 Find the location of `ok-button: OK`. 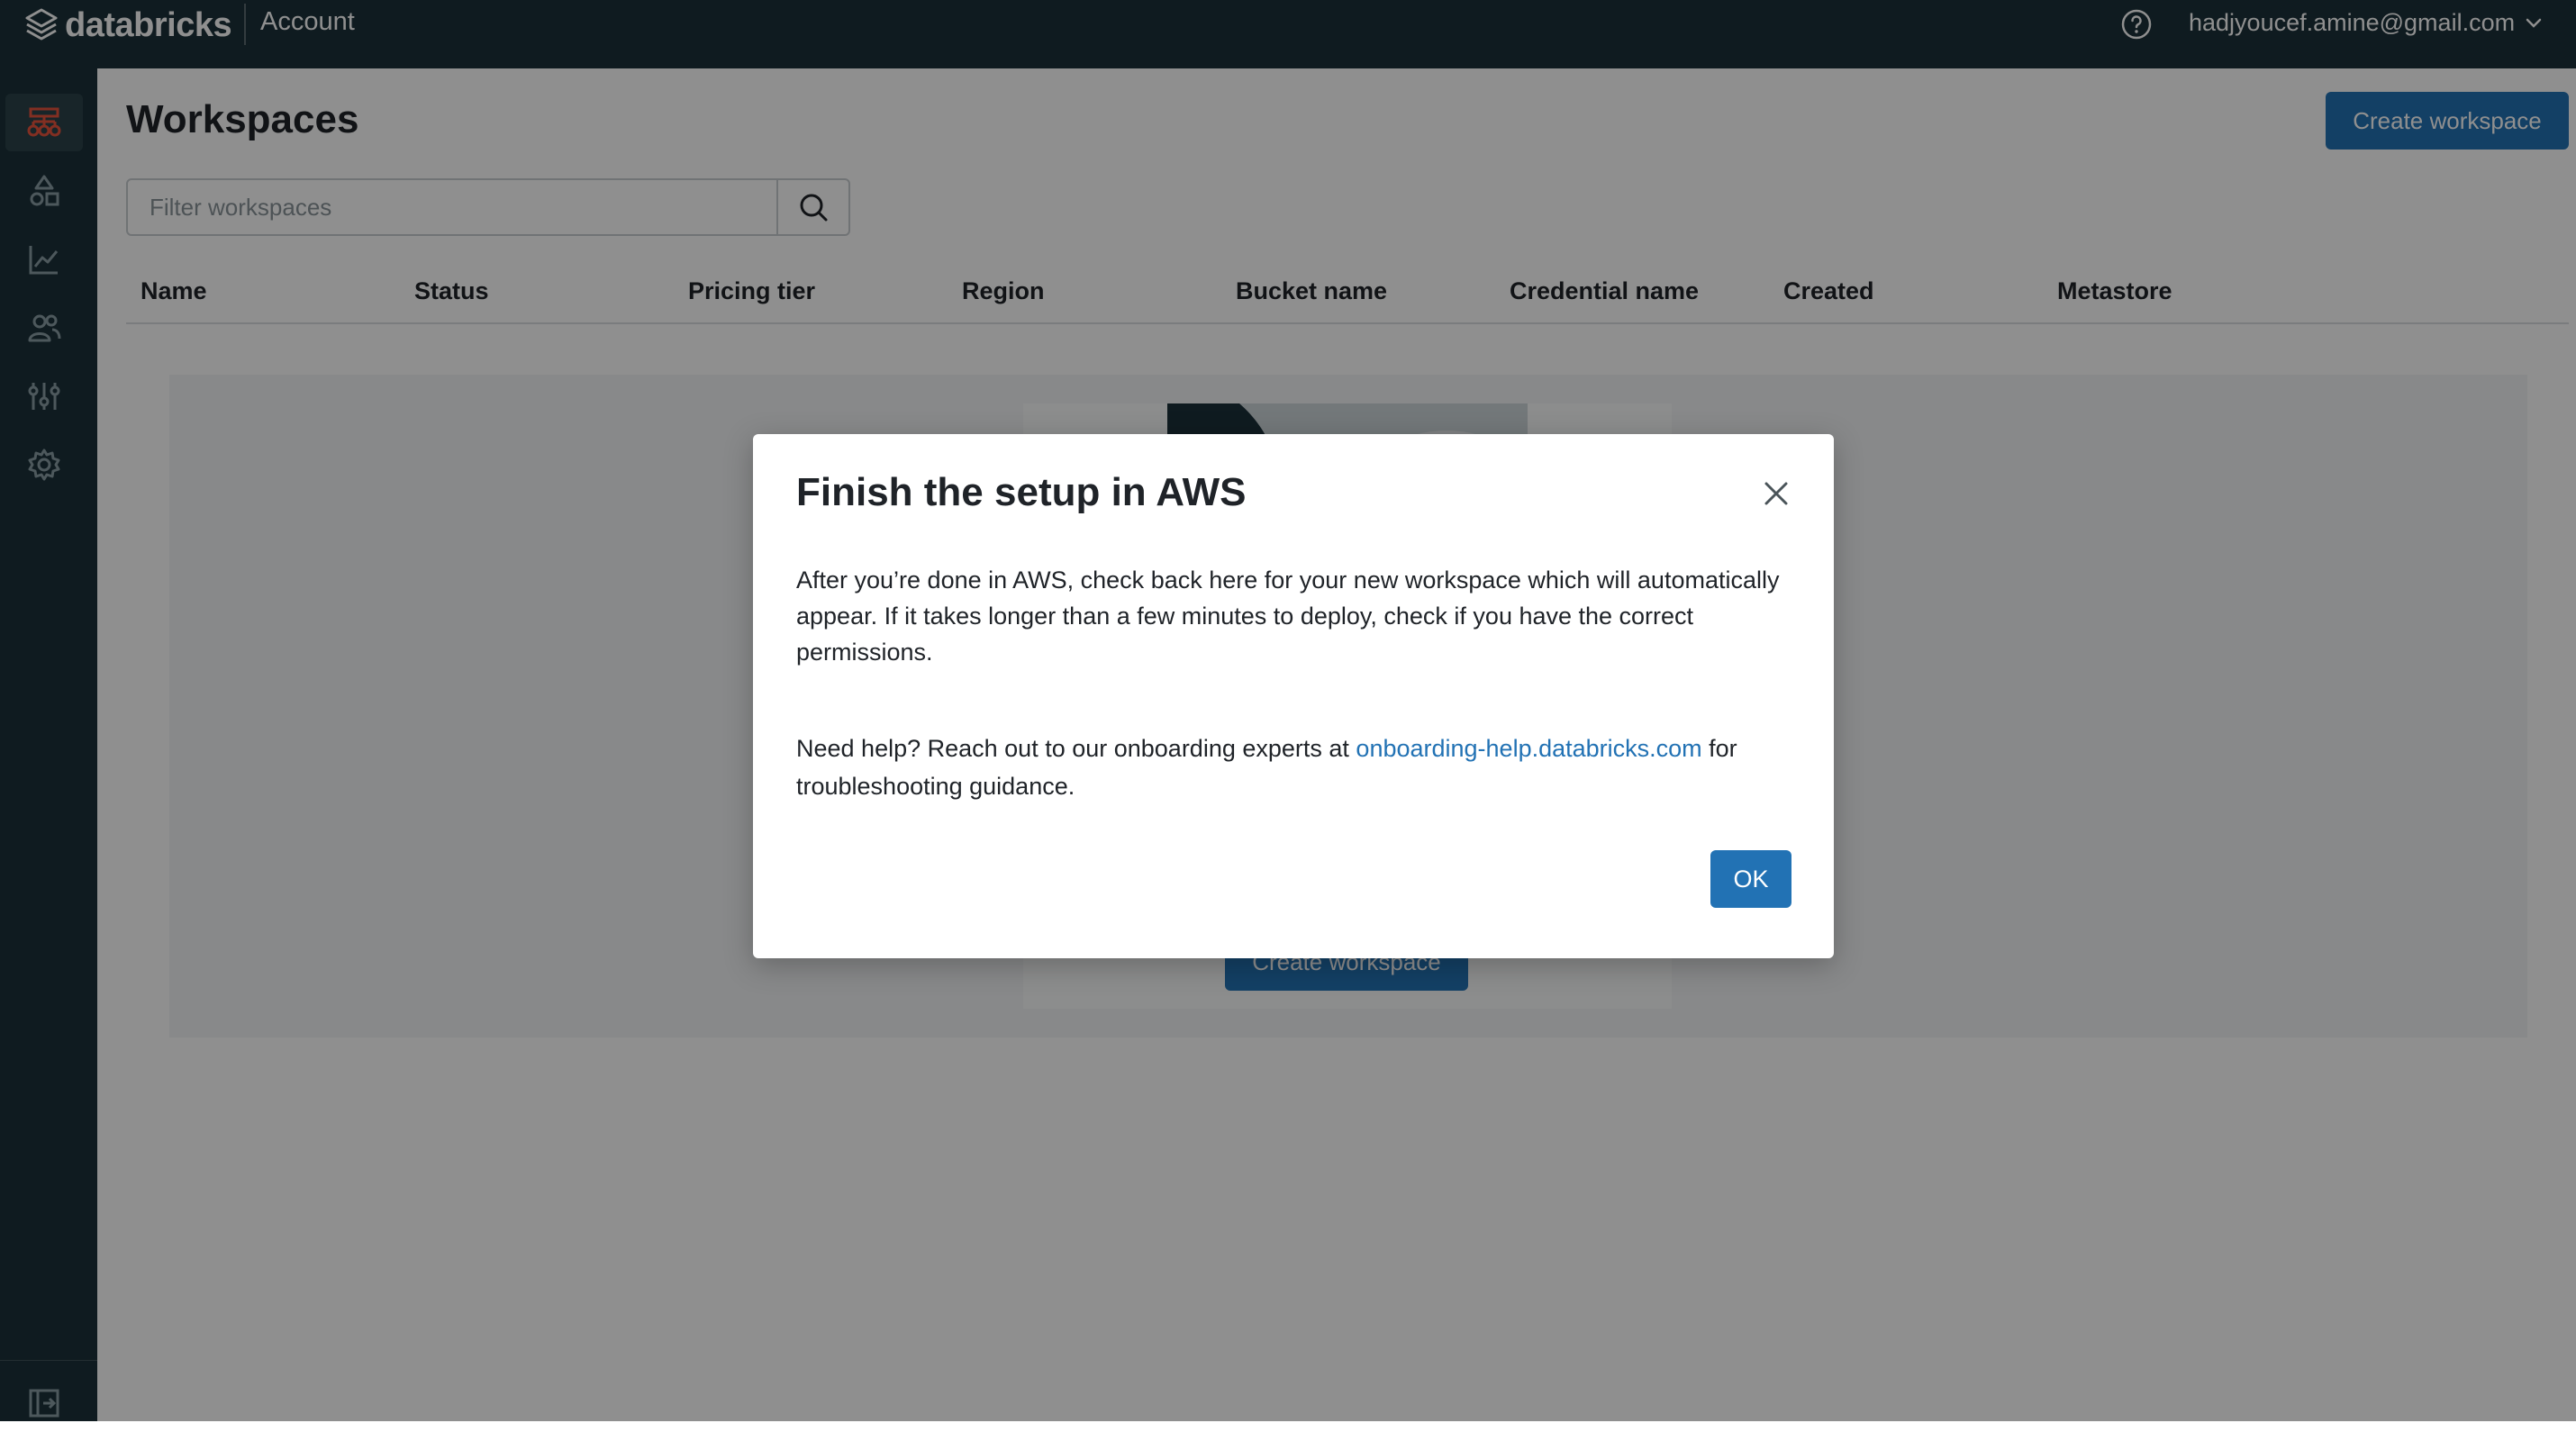

ok-button: OK is located at coordinates (1750, 879).